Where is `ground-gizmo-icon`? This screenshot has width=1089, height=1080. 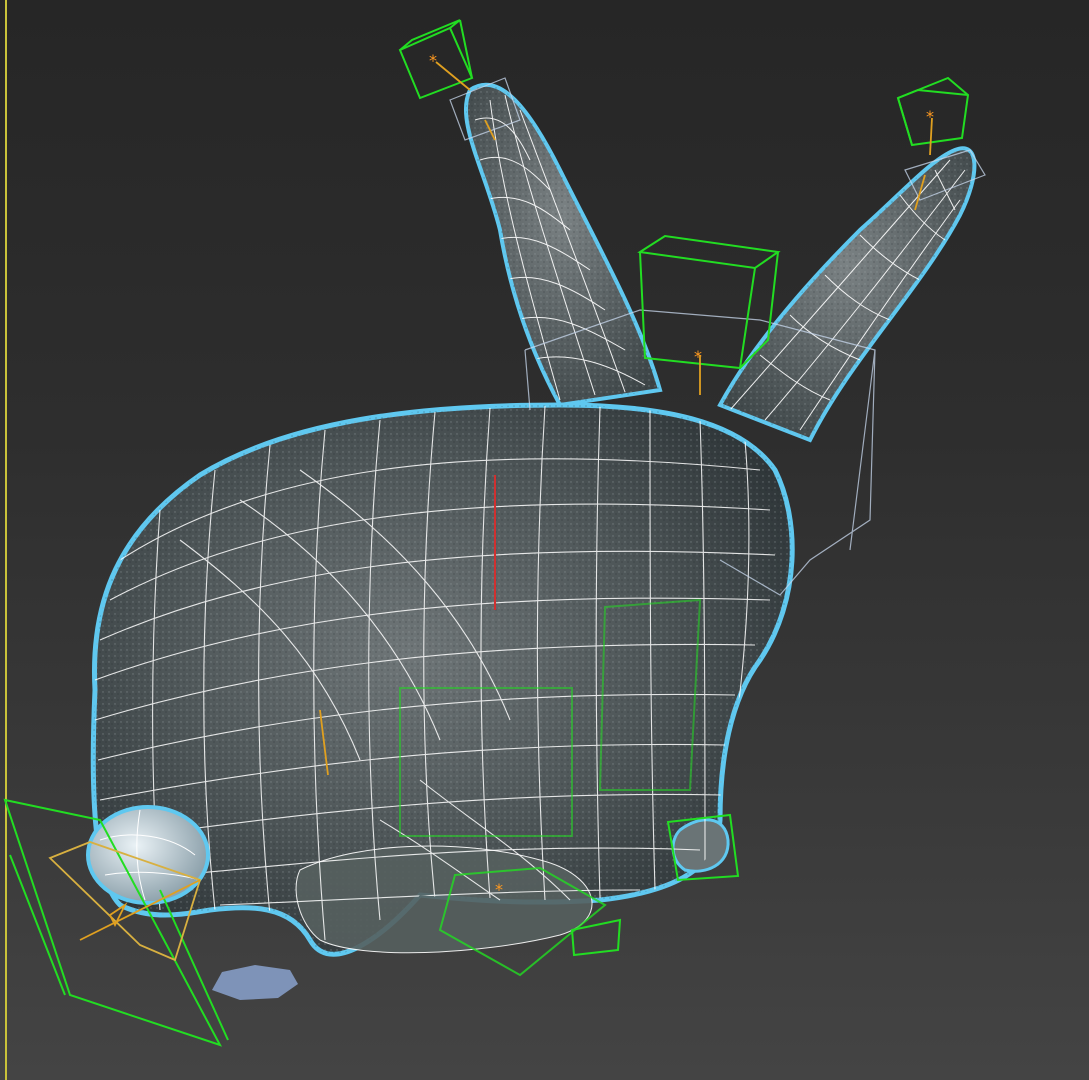
ground-gizmo-icon is located at coordinates (255, 982).